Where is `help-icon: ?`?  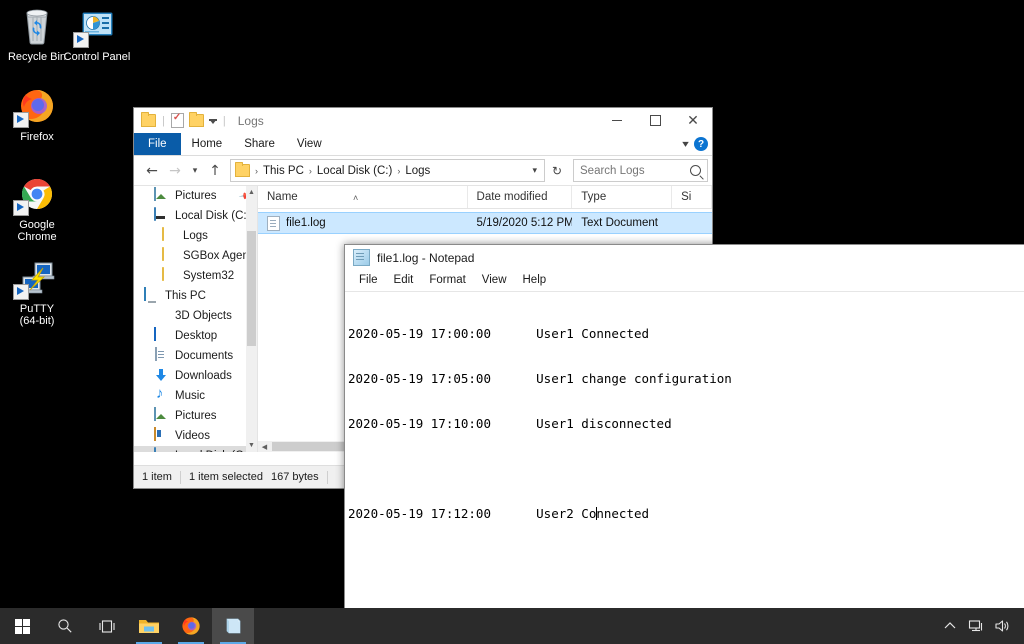
help-icon: ? is located at coordinates (701, 144).